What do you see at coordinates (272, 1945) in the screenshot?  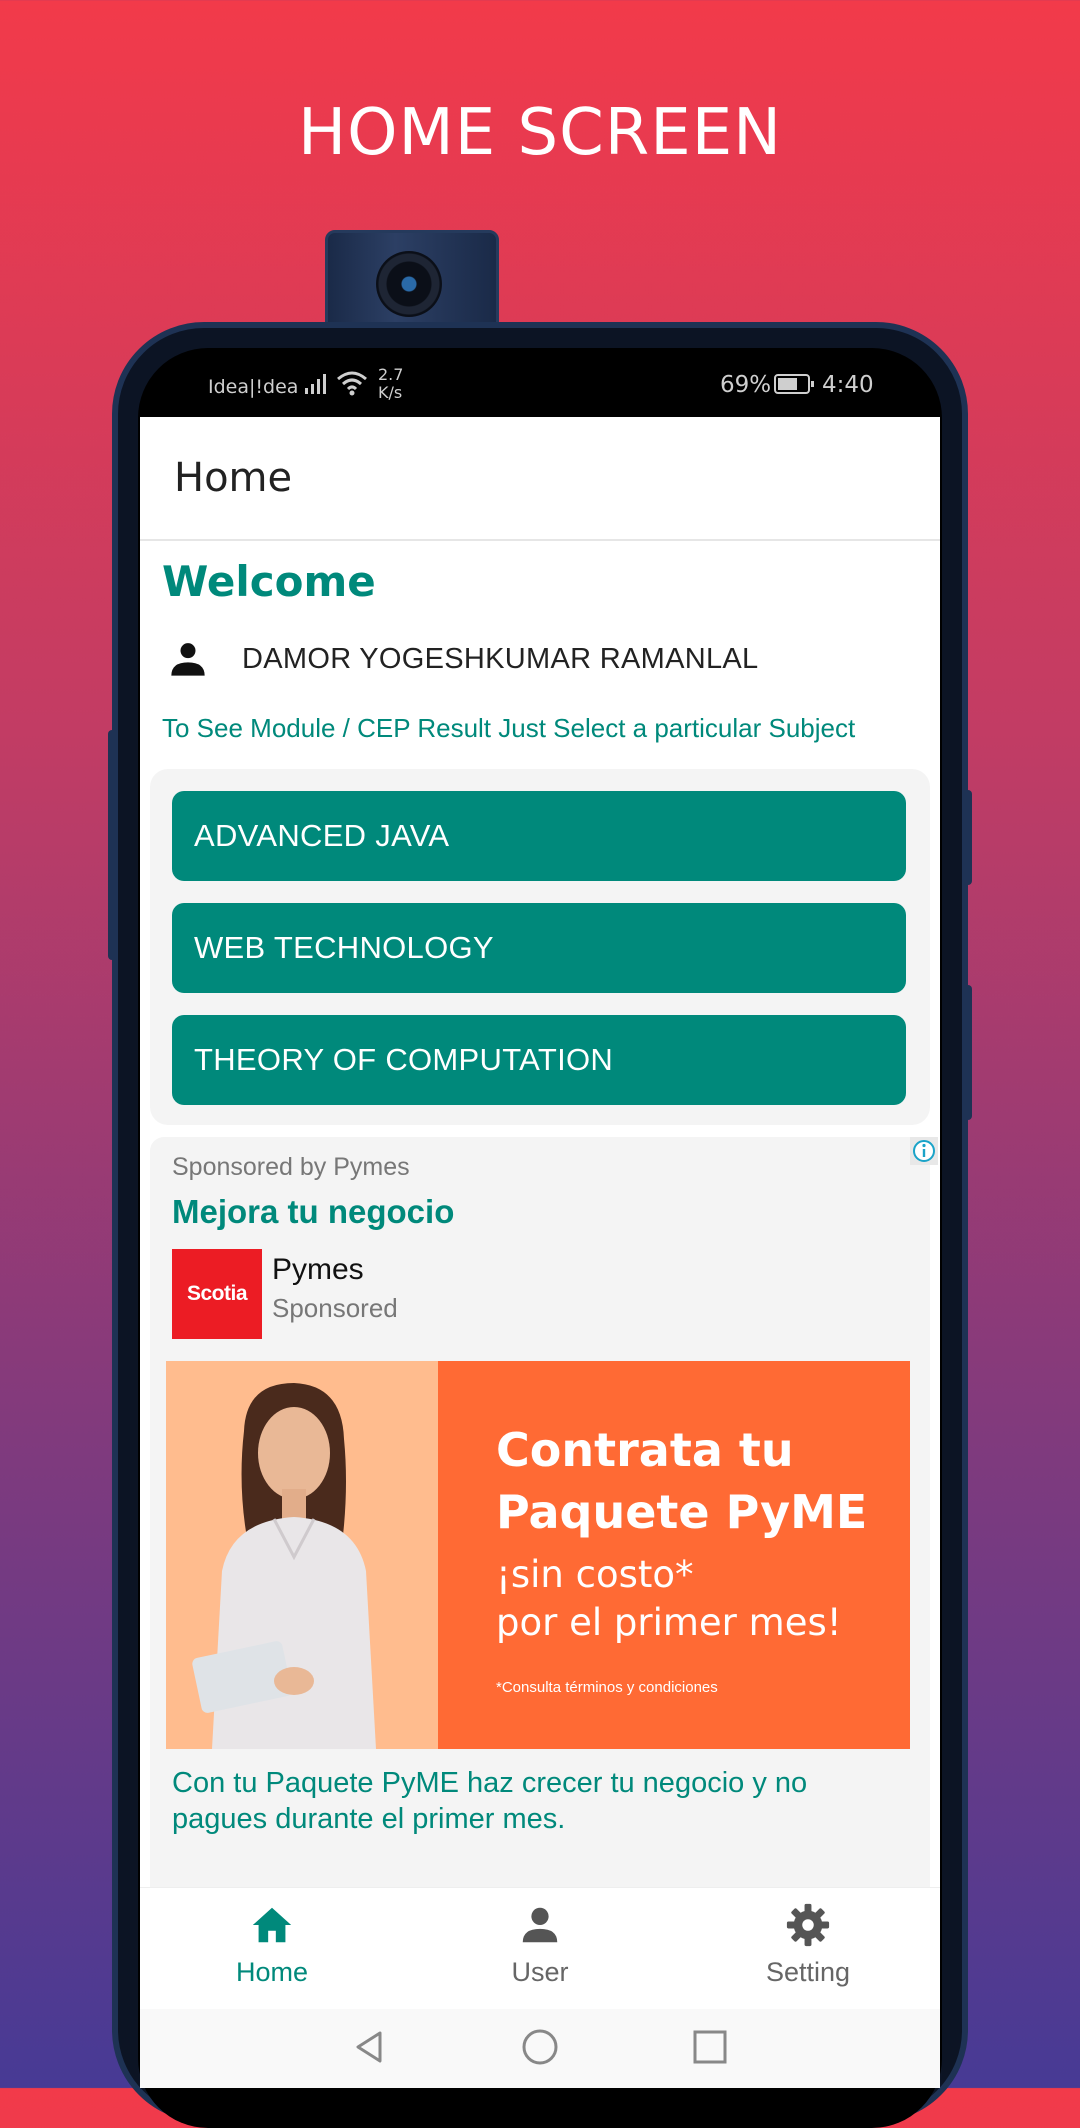 I see `nav-home: Home` at bounding box center [272, 1945].